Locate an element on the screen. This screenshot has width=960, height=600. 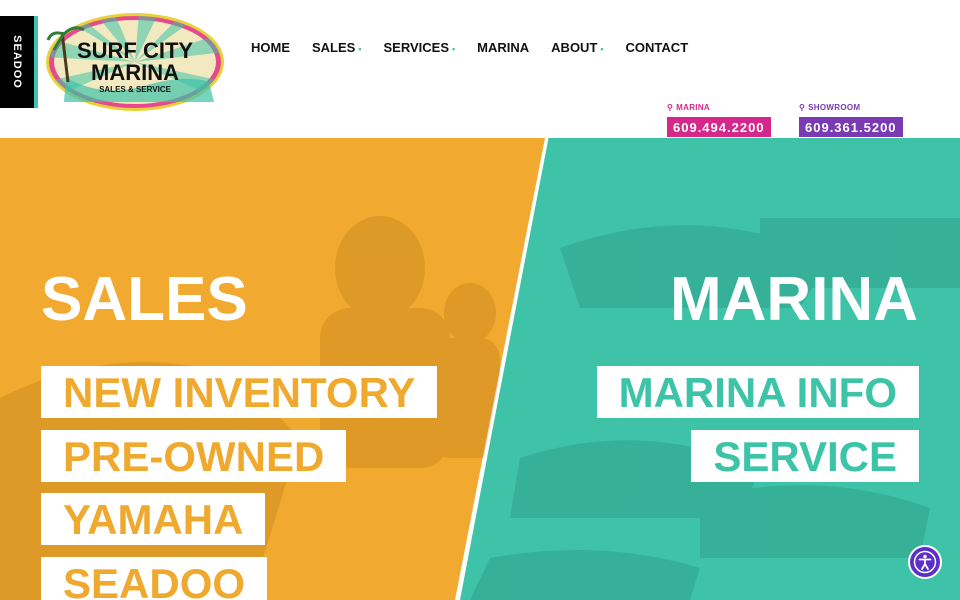
nav-item-about: ABOUT • is located at coordinates (577, 47).